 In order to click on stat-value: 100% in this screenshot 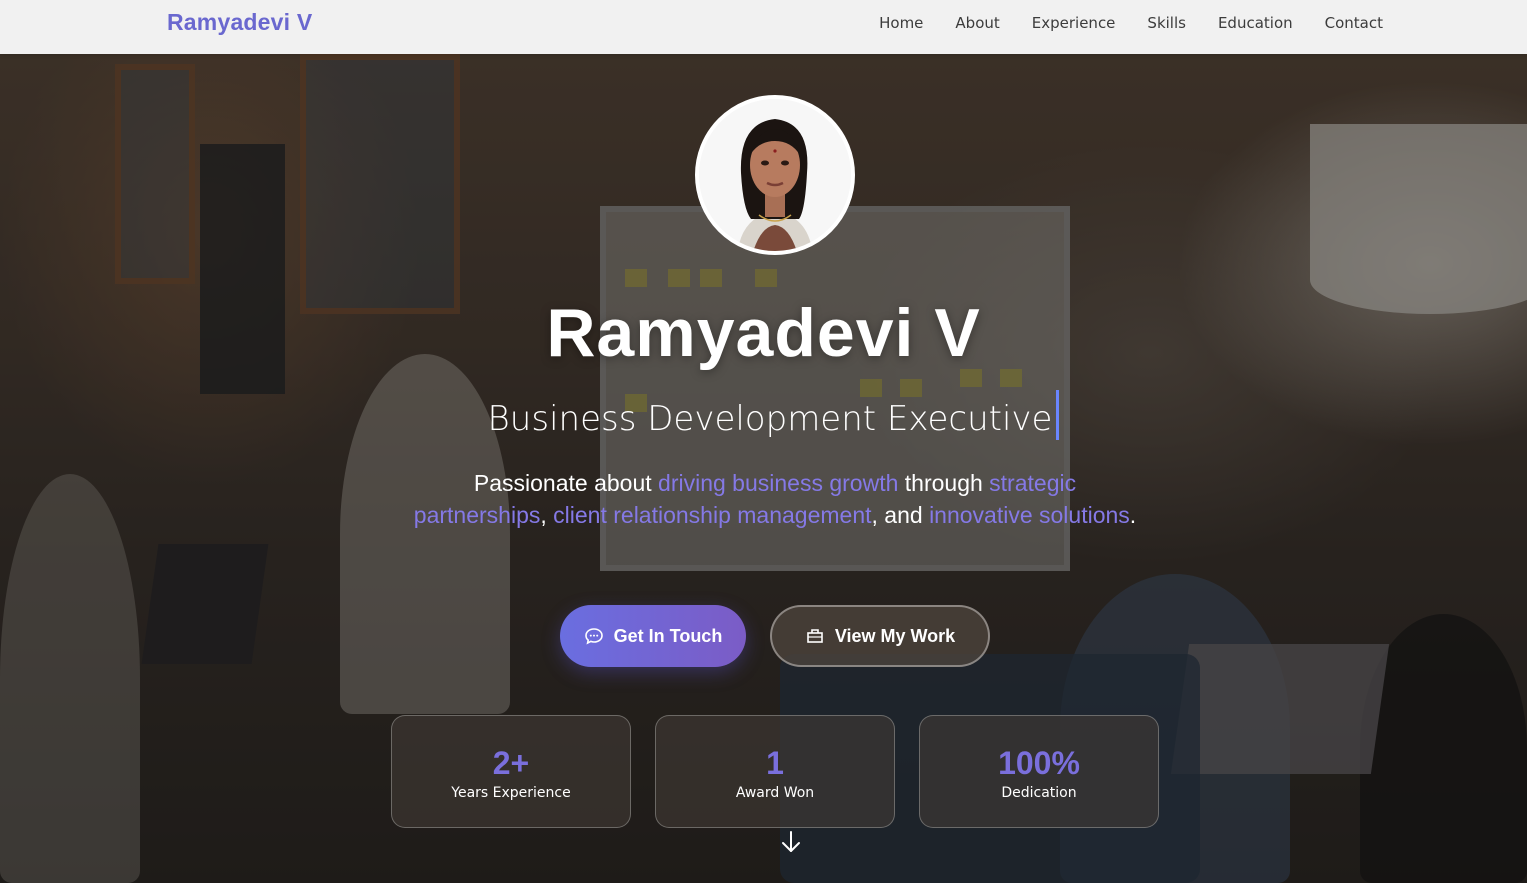, I will do `click(1039, 762)`.